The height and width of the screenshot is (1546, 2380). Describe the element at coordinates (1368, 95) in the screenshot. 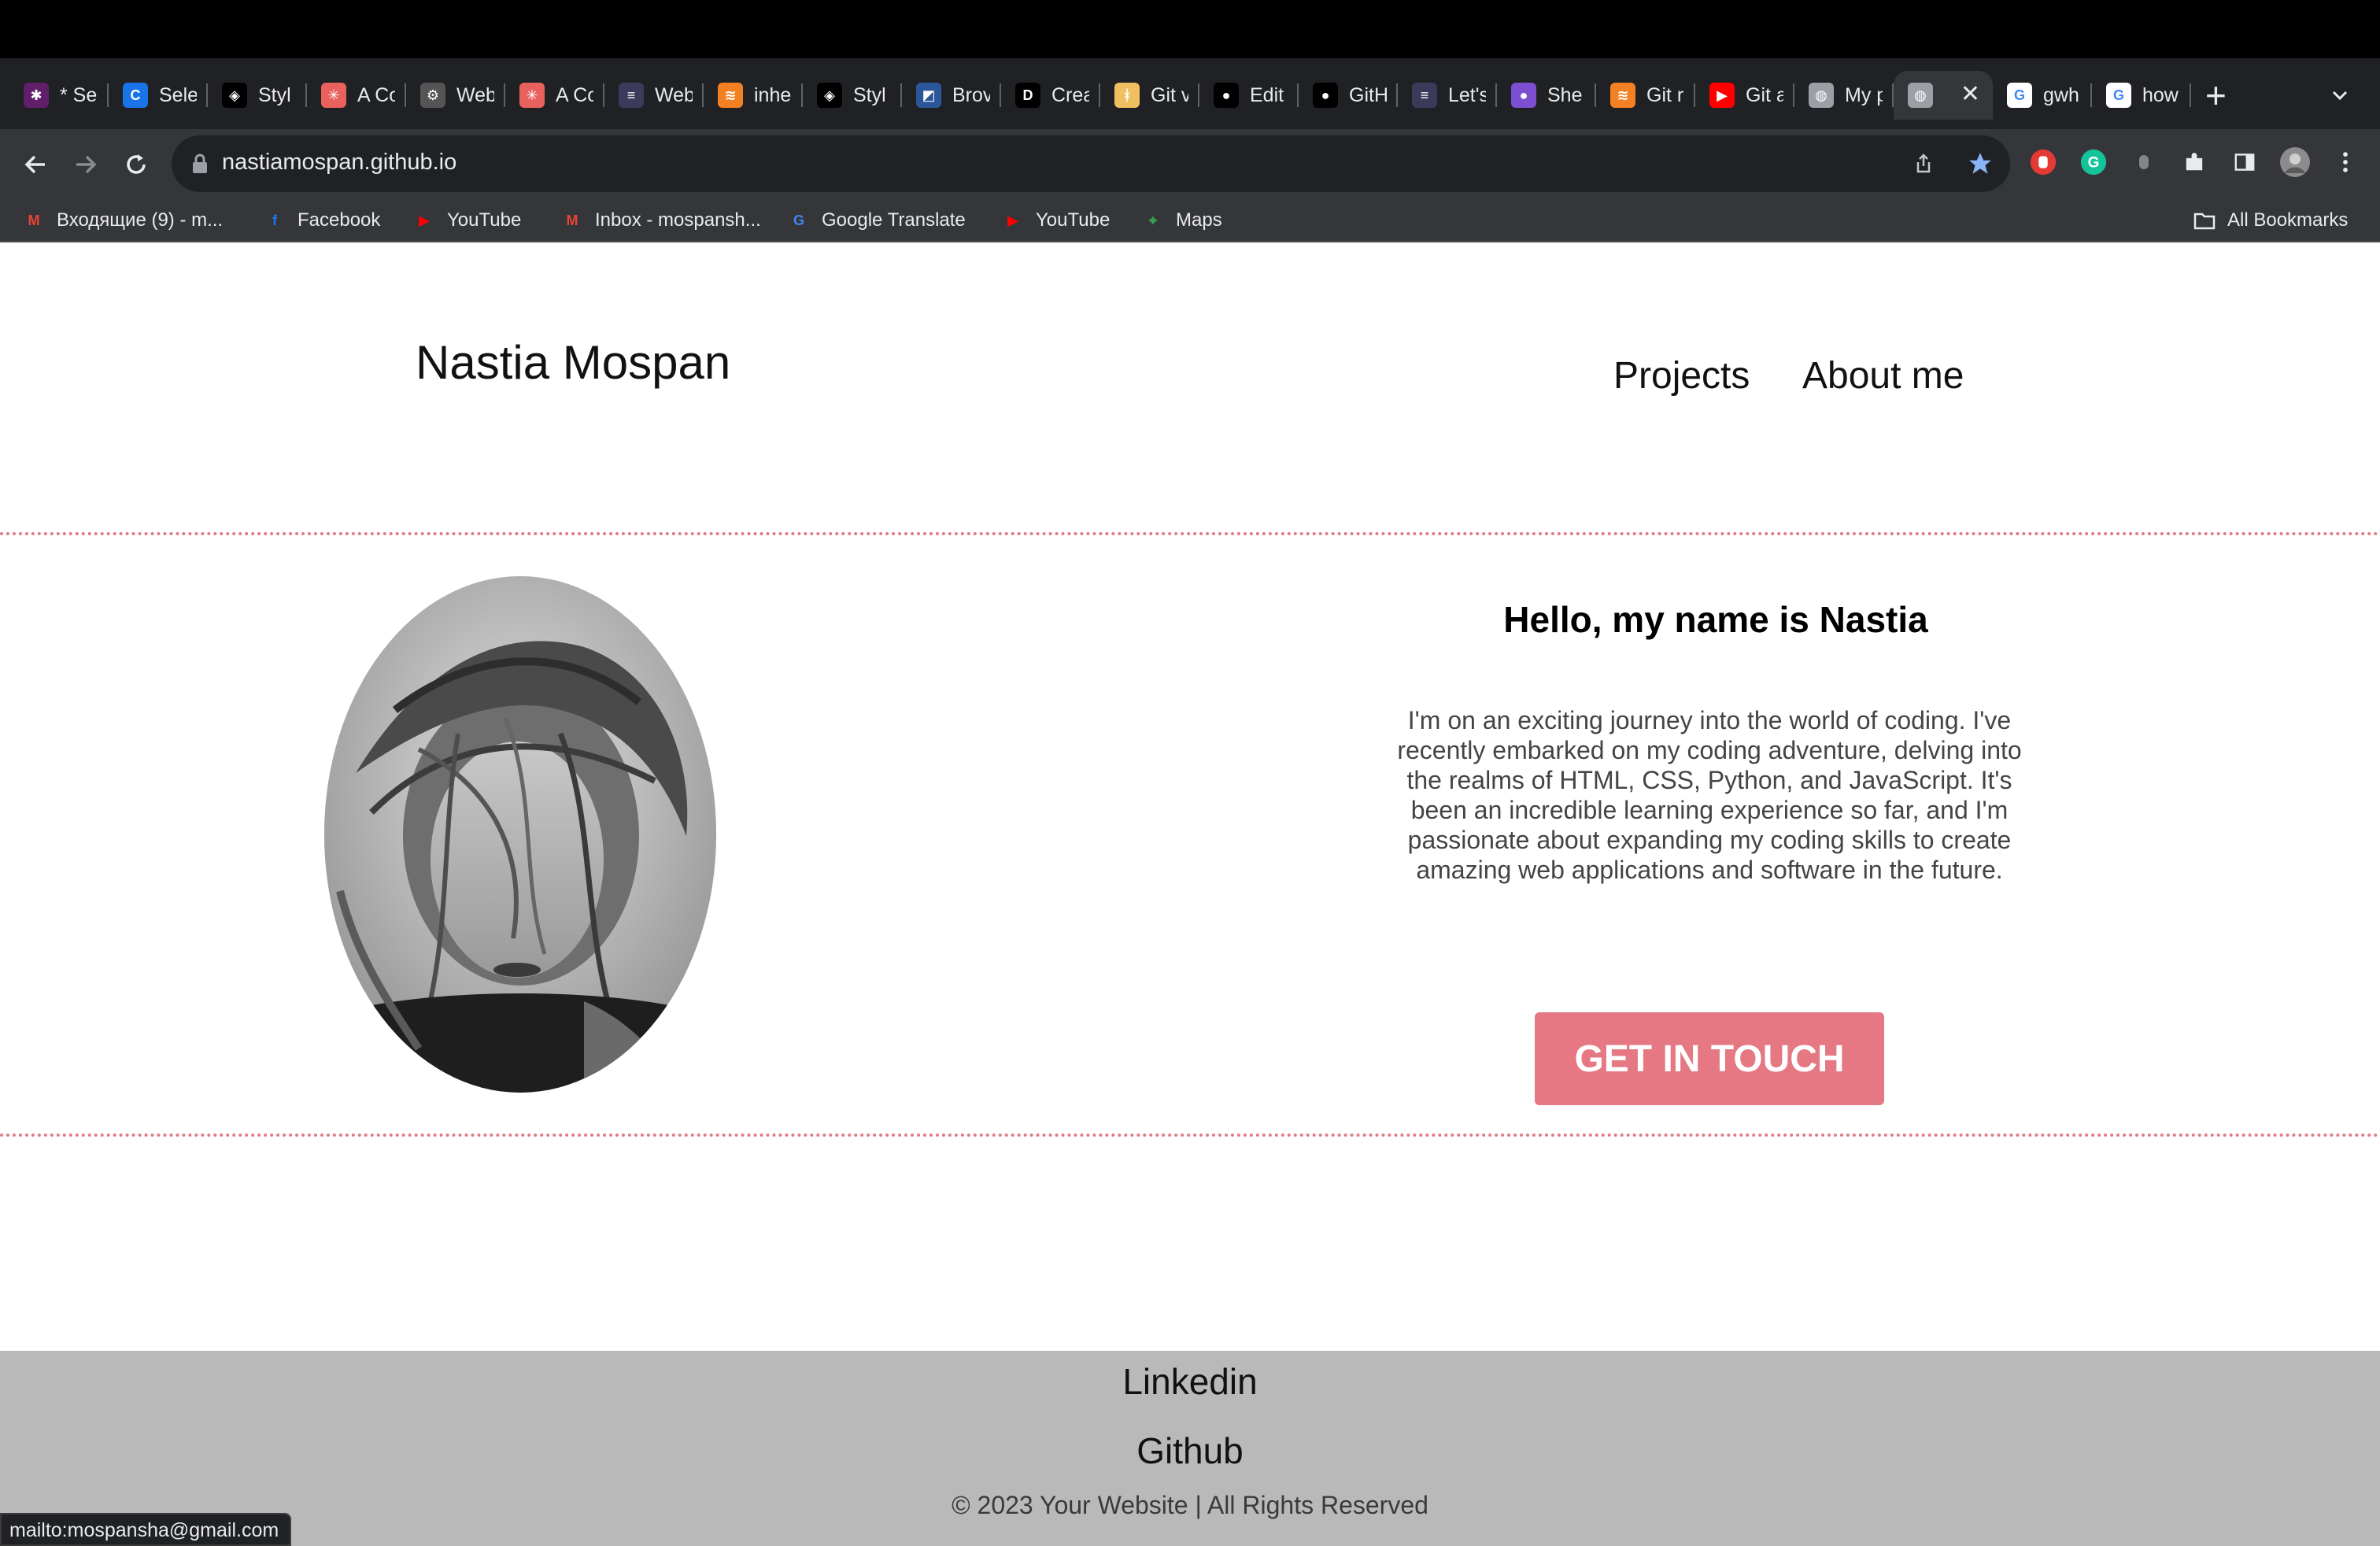

I see `tab-title: GitH` at that location.